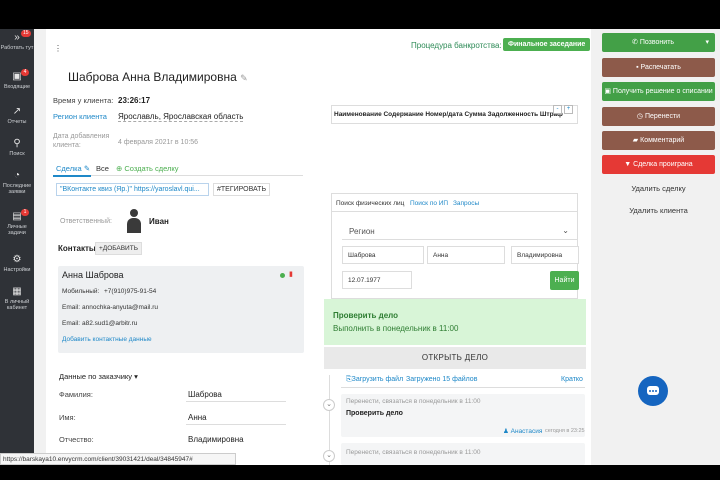  What do you see at coordinates (362, 231) in the screenshot?
I see `region-select-value: Регион` at bounding box center [362, 231].